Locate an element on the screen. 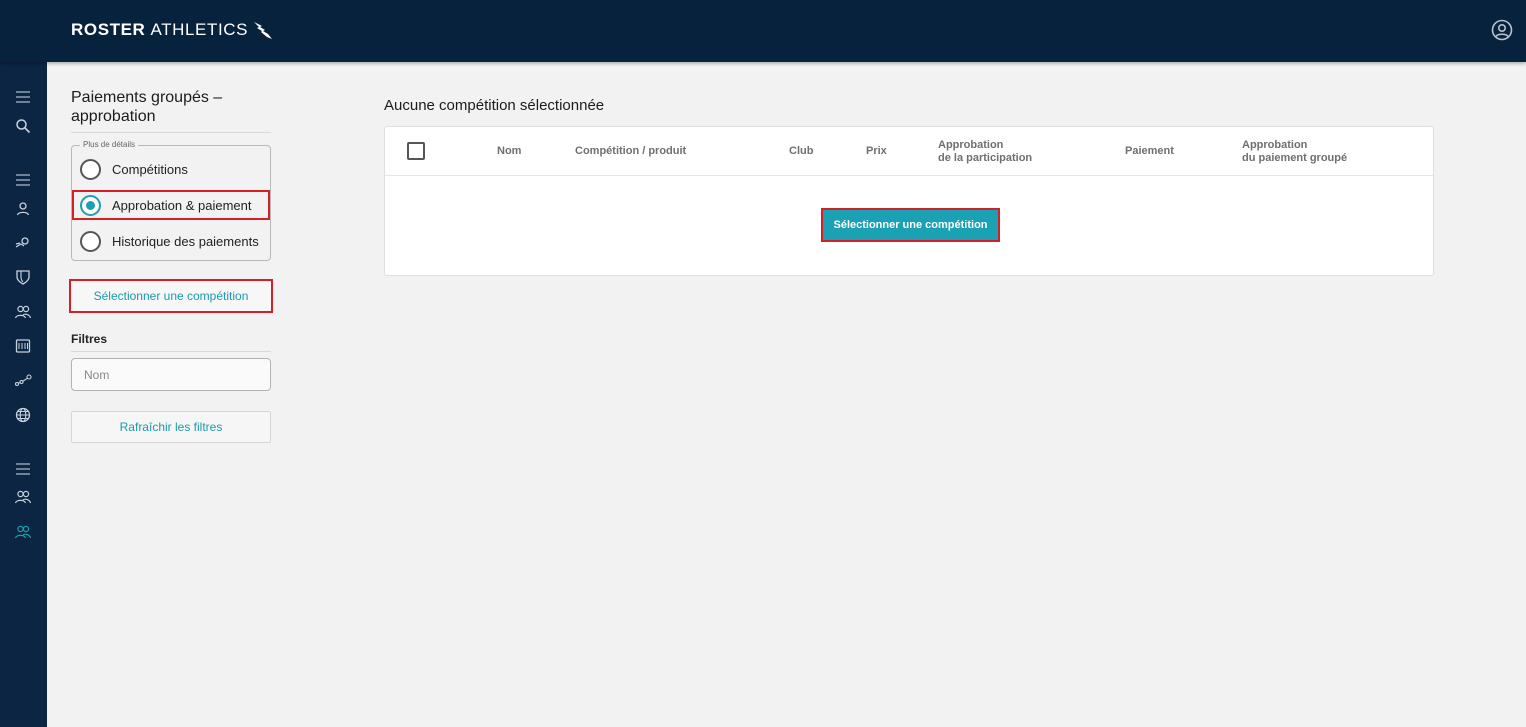 The height and width of the screenshot is (727, 1526). athlete-icon is located at coordinates (23, 243).